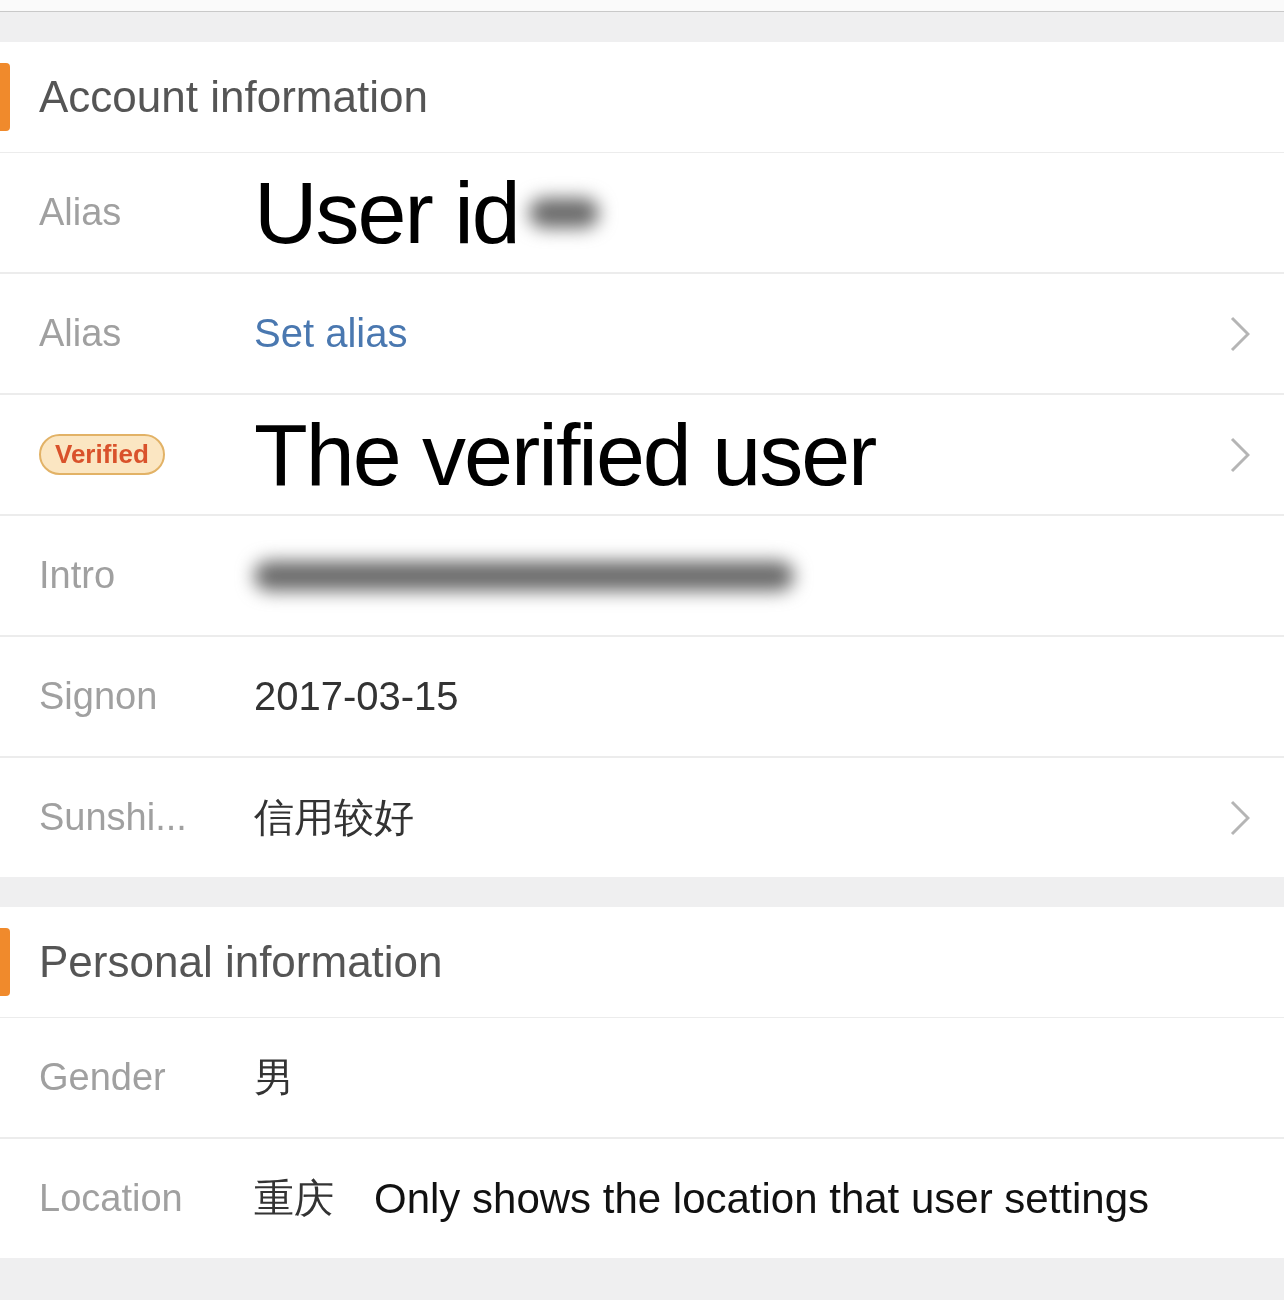 The width and height of the screenshot is (1284, 1300). What do you see at coordinates (111, 1198) in the screenshot?
I see `field-label: Location` at bounding box center [111, 1198].